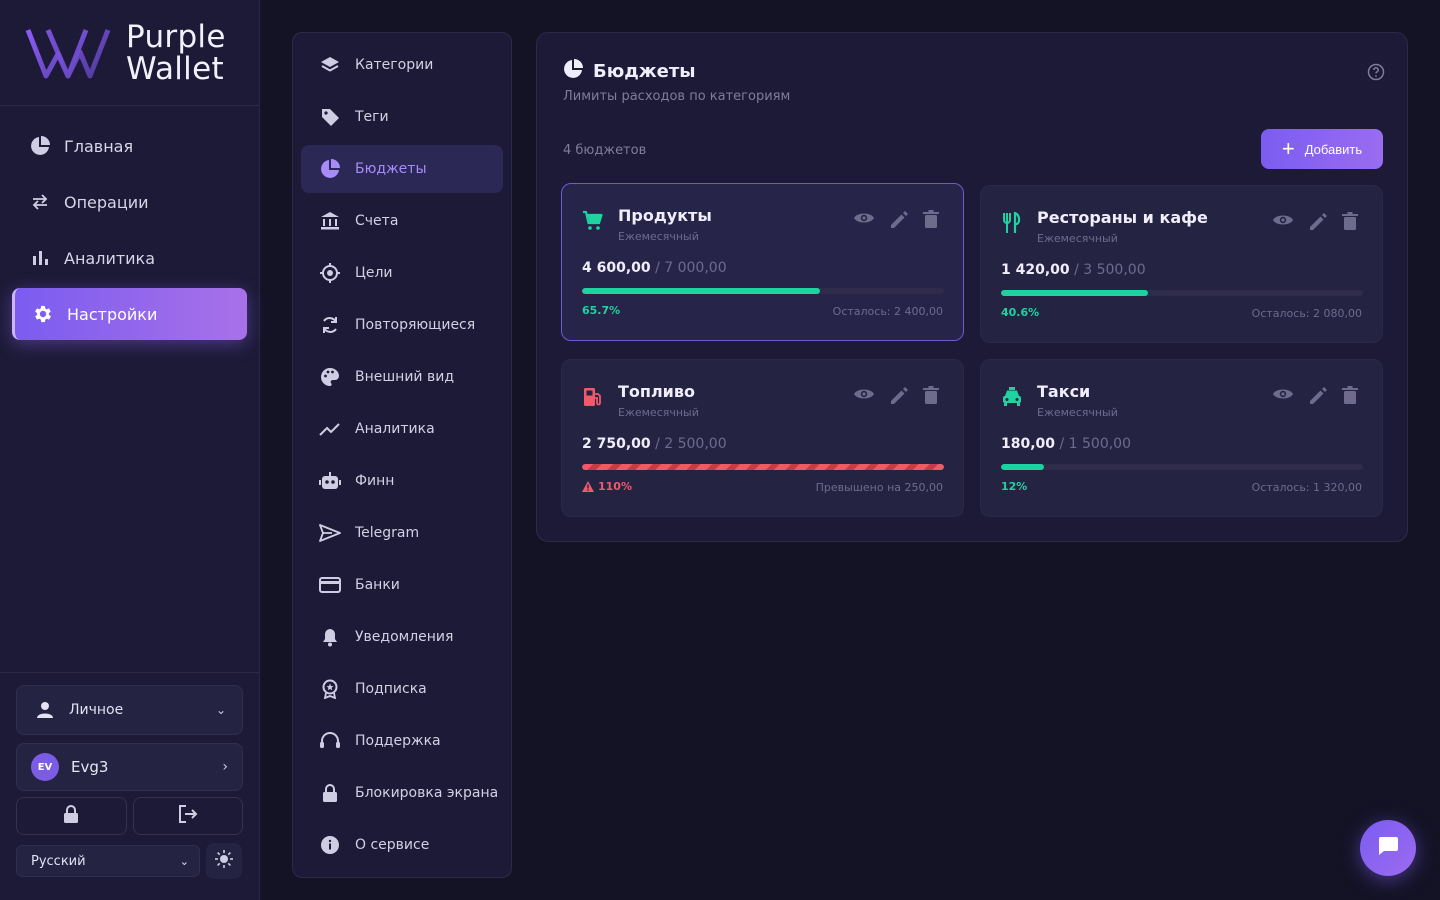 This screenshot has width=1440, height=900. I want to click on budget-name: Рестораны и кафе, so click(1122, 217).